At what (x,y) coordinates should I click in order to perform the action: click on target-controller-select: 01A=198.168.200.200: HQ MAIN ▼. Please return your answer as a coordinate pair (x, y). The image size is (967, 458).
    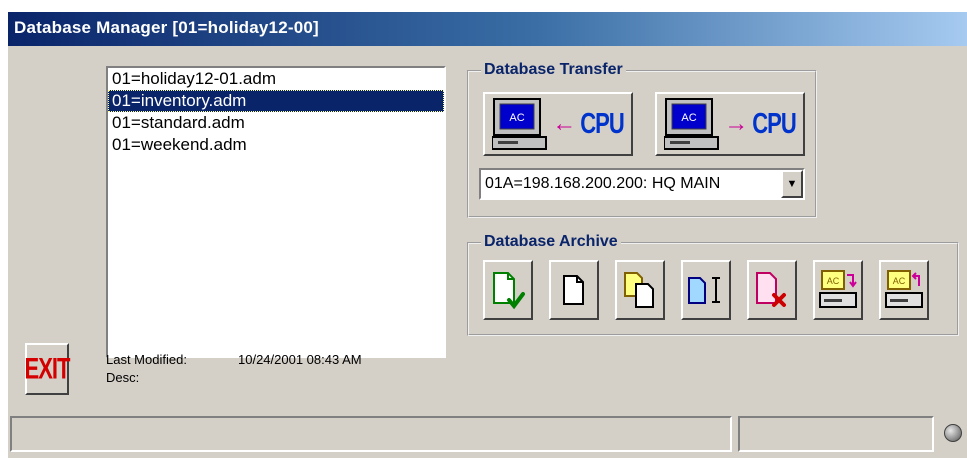
    Looking at the image, I should click on (642, 184).